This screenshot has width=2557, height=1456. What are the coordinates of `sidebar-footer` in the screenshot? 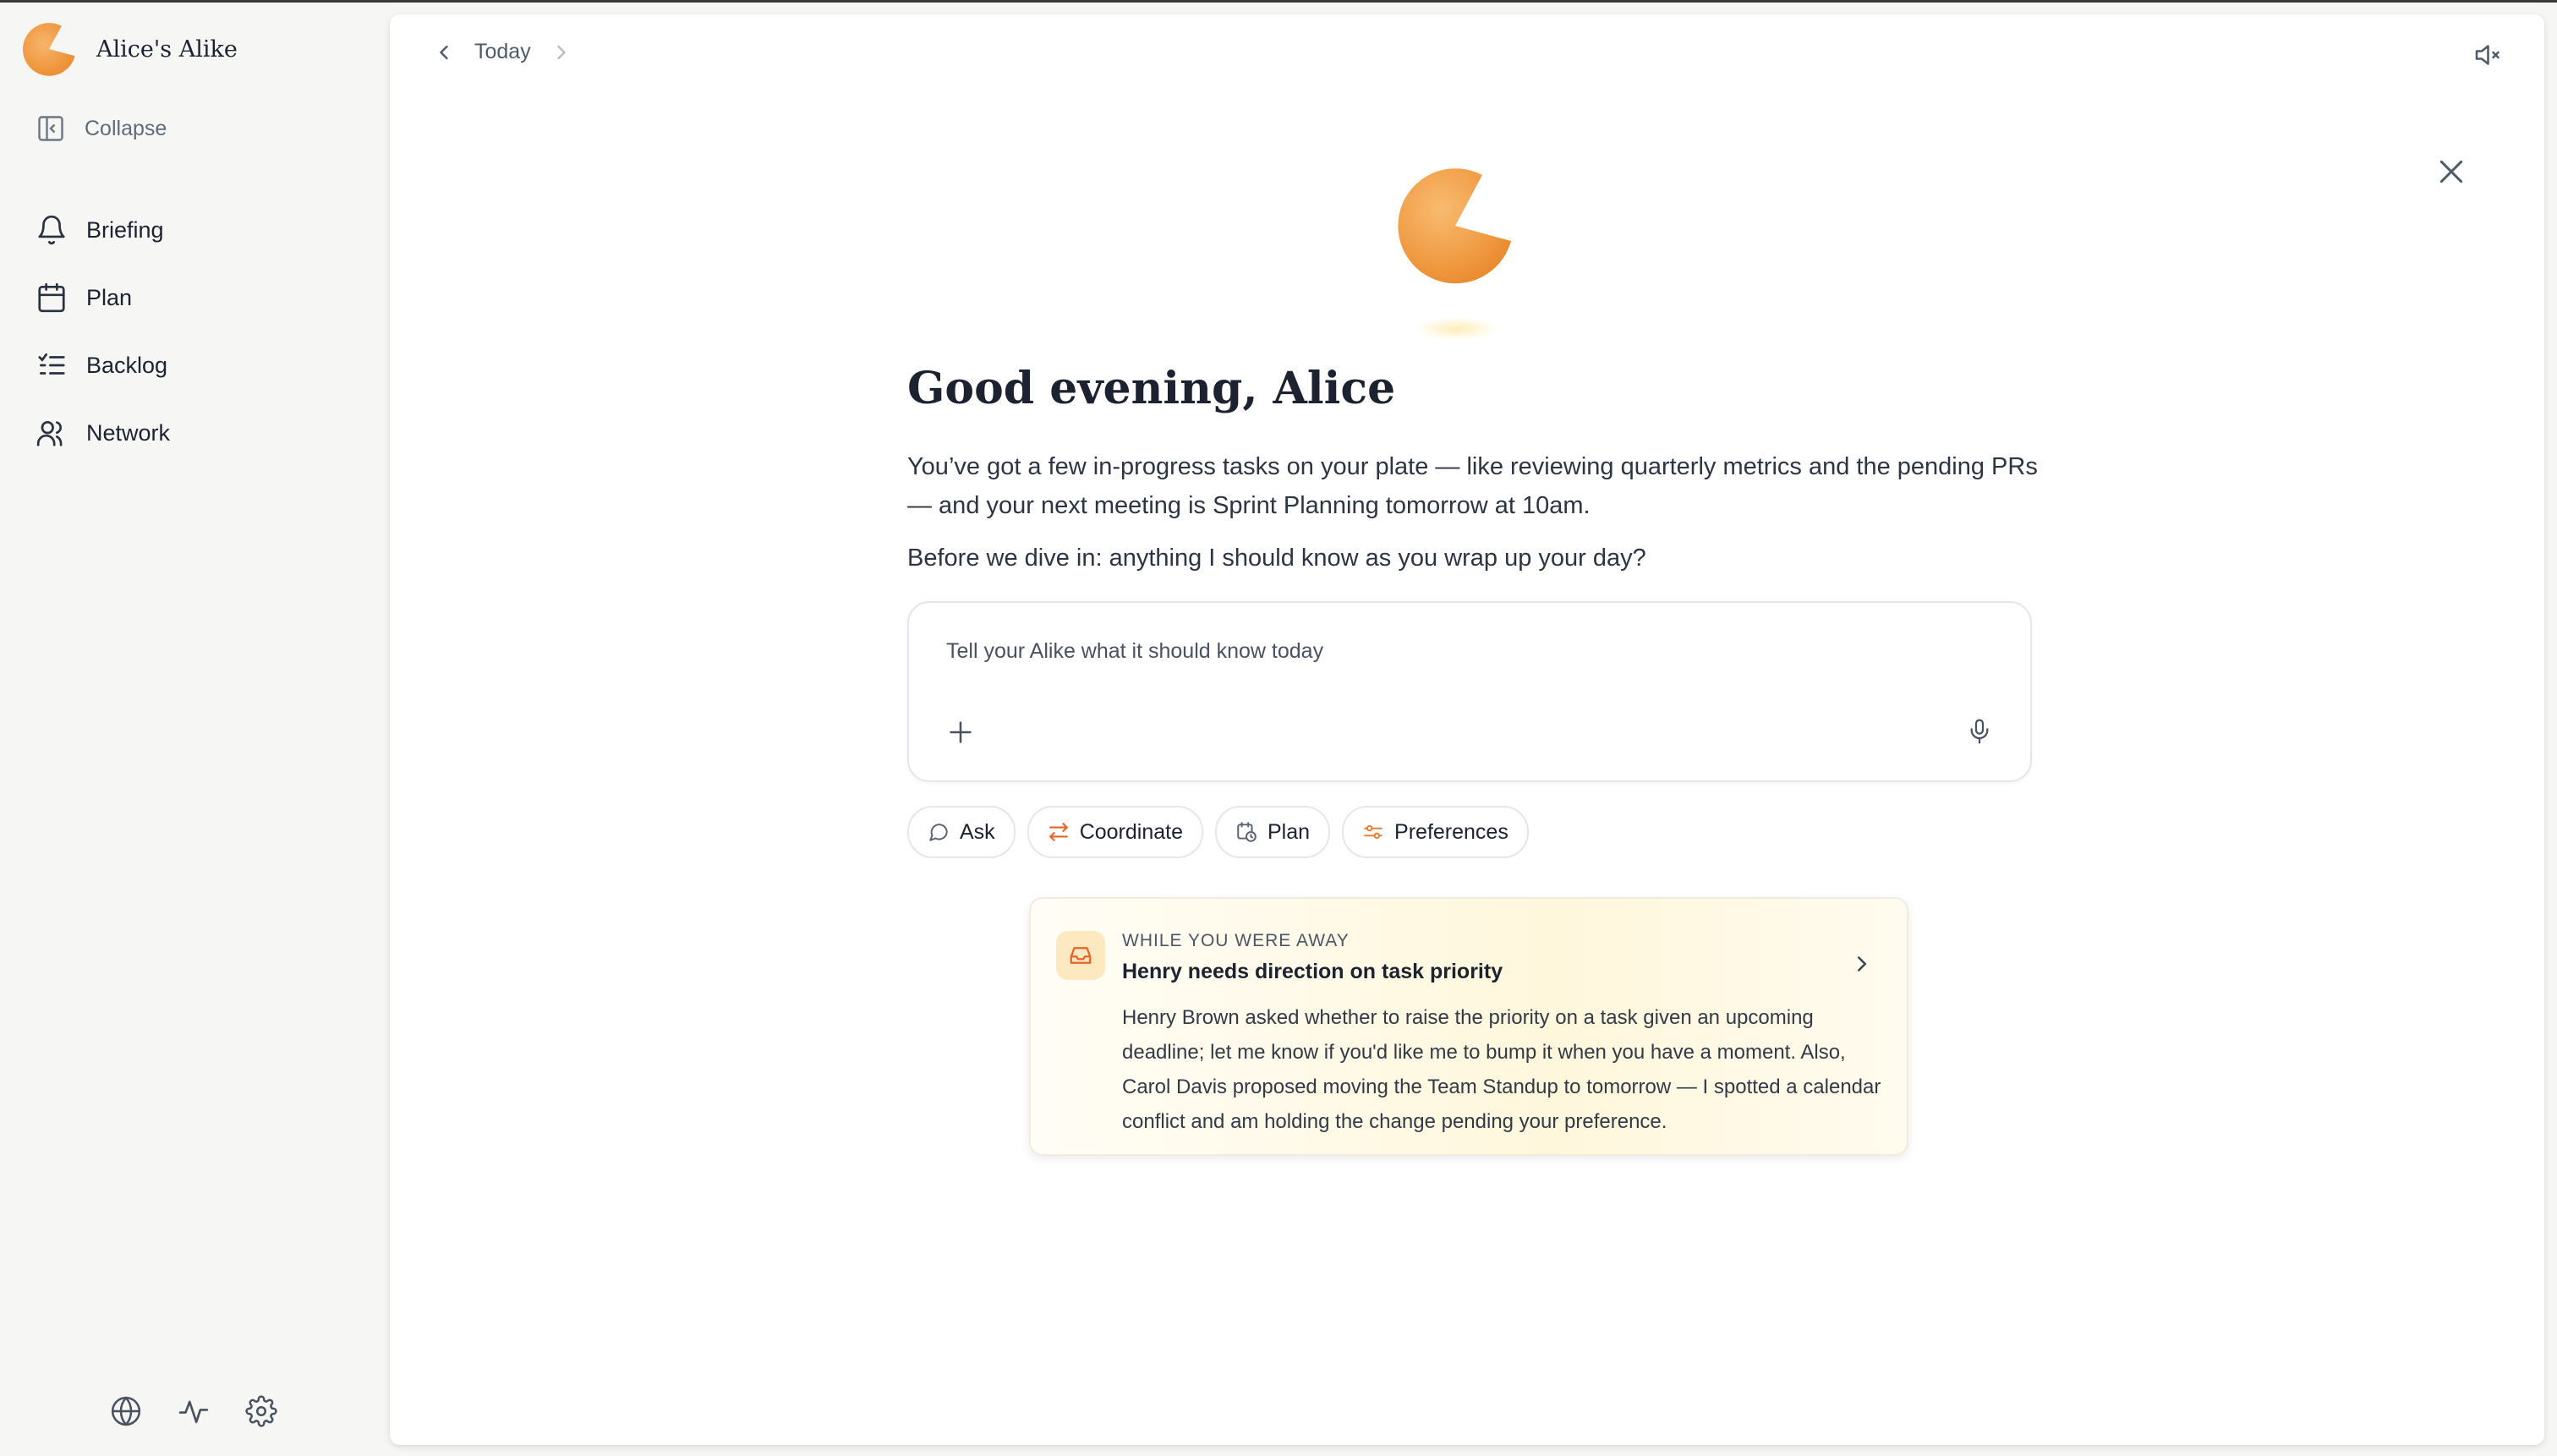 It's located at (193, 1411).